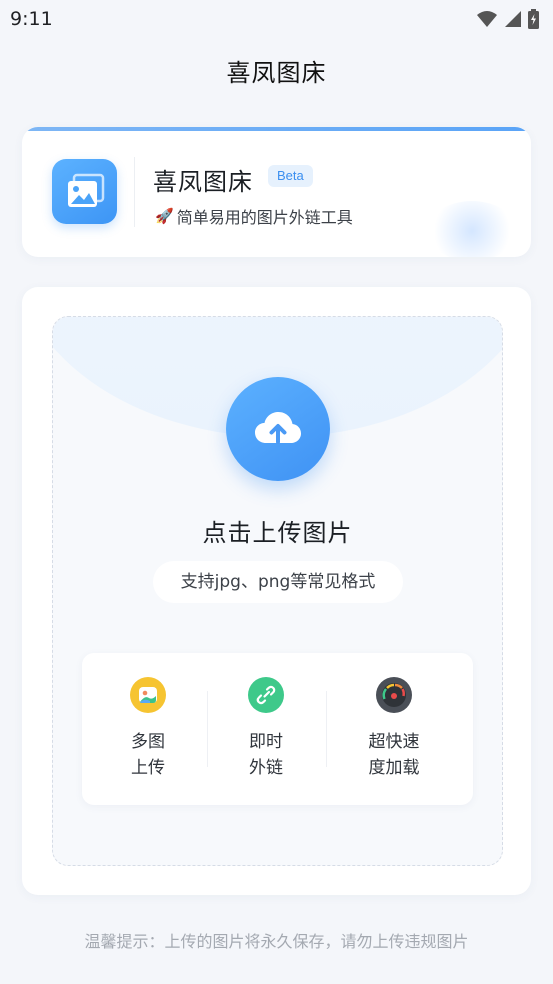  What do you see at coordinates (276, 192) in the screenshot?
I see `brand-card: 喜凤图床 Beta 🚀 简单易用的图片外链工具` at bounding box center [276, 192].